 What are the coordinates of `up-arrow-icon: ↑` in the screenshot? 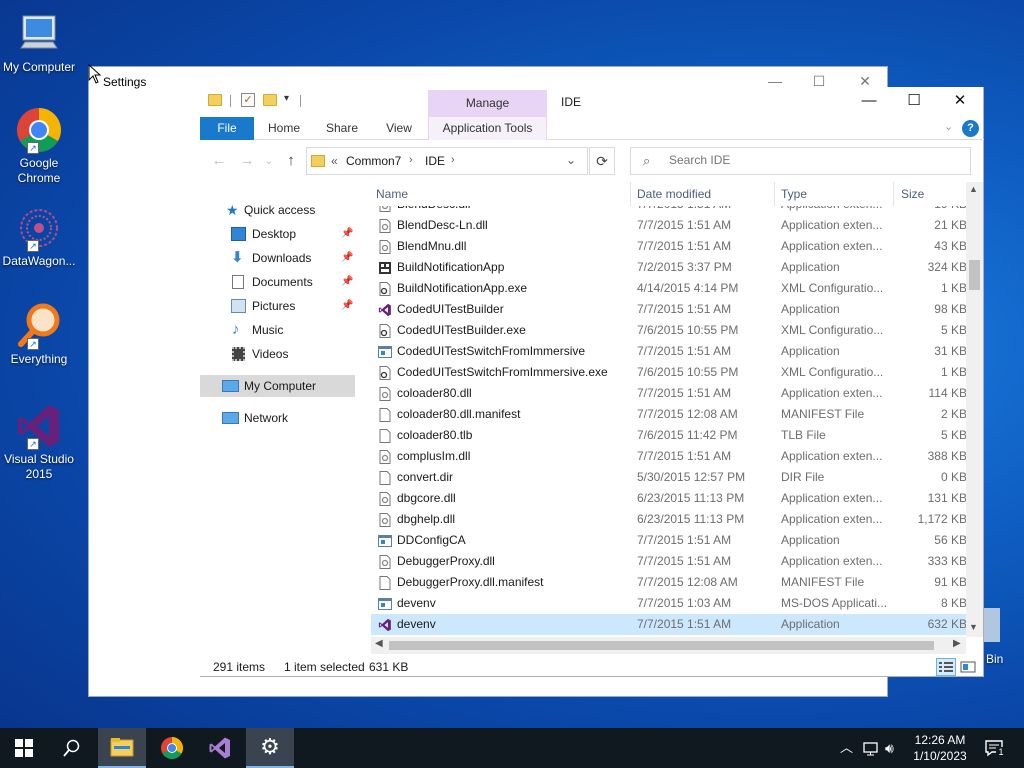 It's located at (291, 160).